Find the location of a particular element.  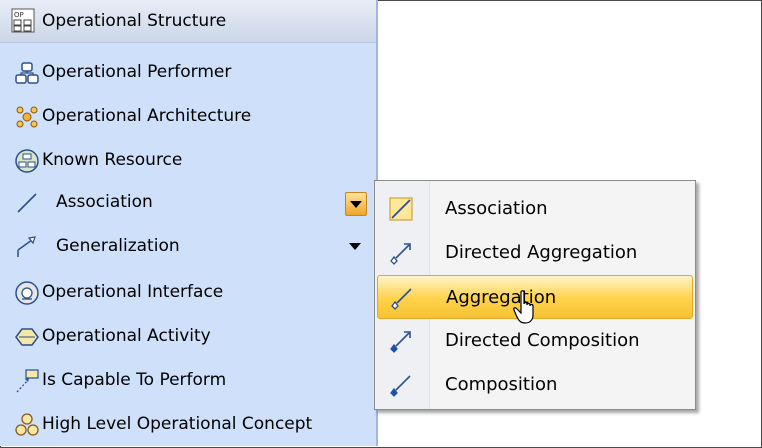

operational-performer-icon is located at coordinates (27, 73).